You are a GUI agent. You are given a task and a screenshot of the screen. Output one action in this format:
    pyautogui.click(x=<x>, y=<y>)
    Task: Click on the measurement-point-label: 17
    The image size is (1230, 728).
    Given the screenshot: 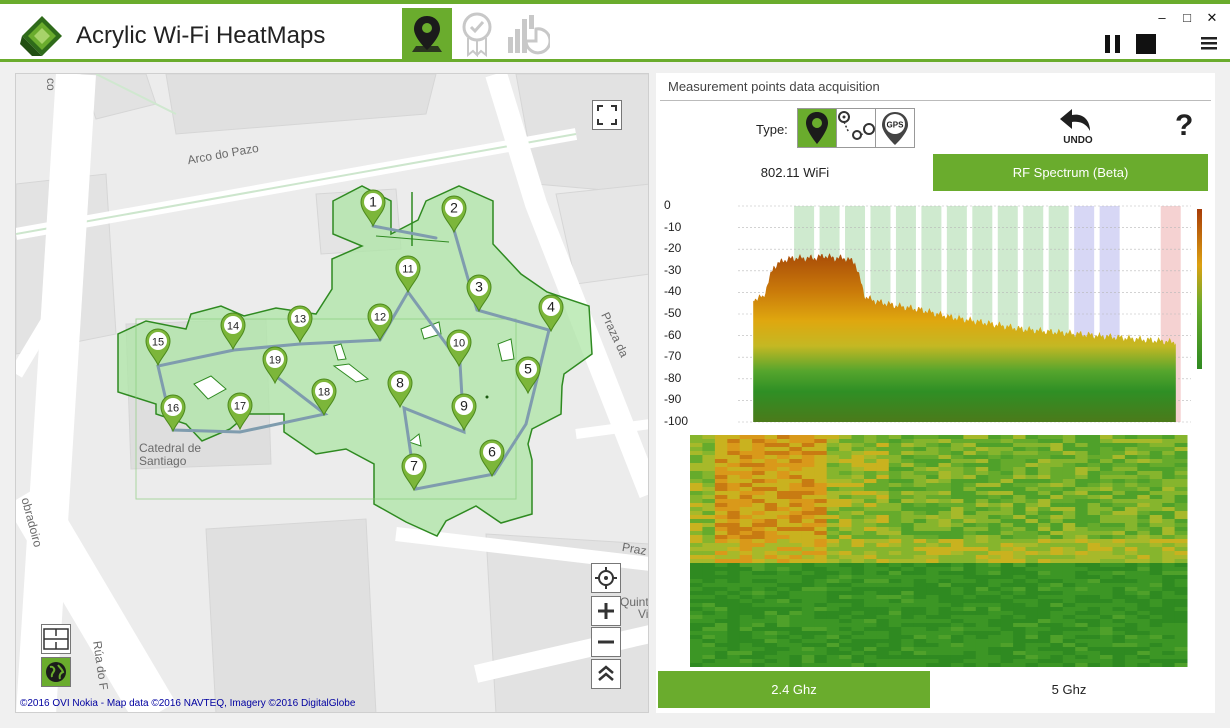 What is the action you would take?
    pyautogui.click(x=240, y=407)
    